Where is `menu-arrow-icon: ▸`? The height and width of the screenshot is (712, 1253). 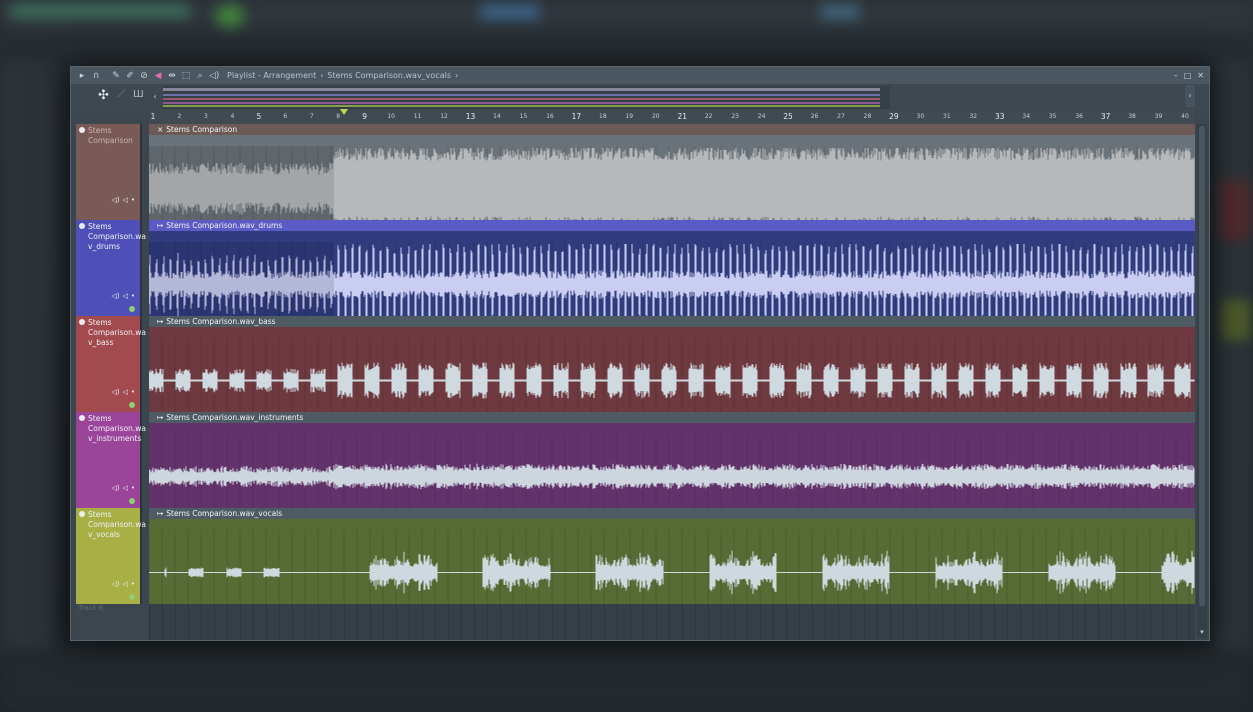 menu-arrow-icon: ▸ is located at coordinates (82, 76).